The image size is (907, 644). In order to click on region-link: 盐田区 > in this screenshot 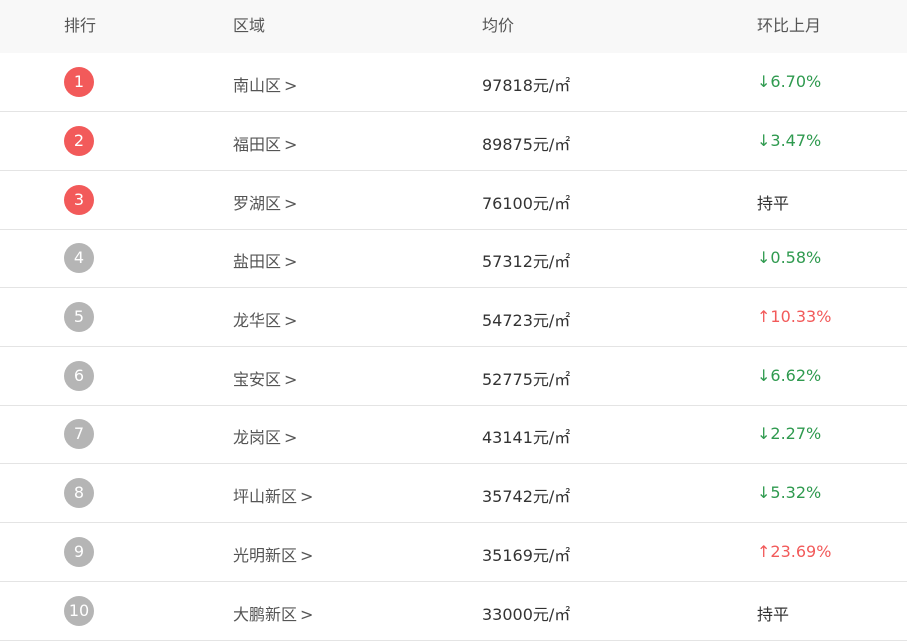, I will do `click(265, 260)`.